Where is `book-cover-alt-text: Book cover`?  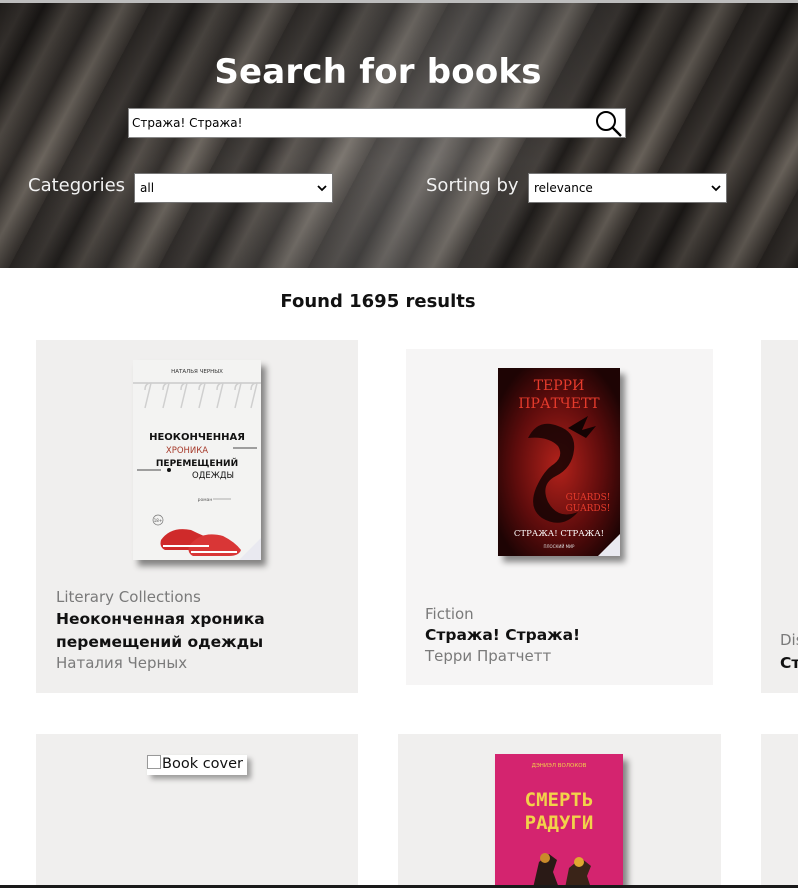 book-cover-alt-text: Book cover is located at coordinates (203, 764).